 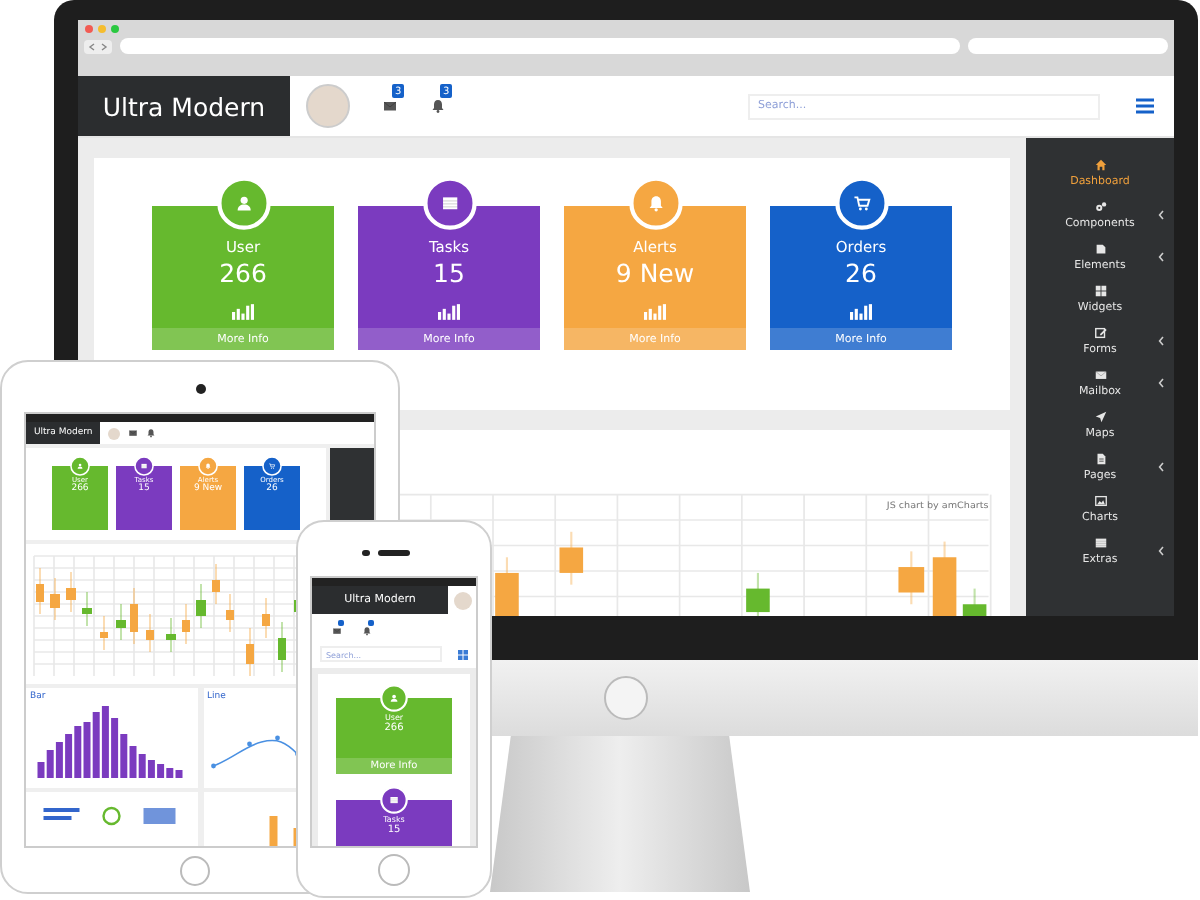 I want to click on card-value: 9 New, so click(x=655, y=273).